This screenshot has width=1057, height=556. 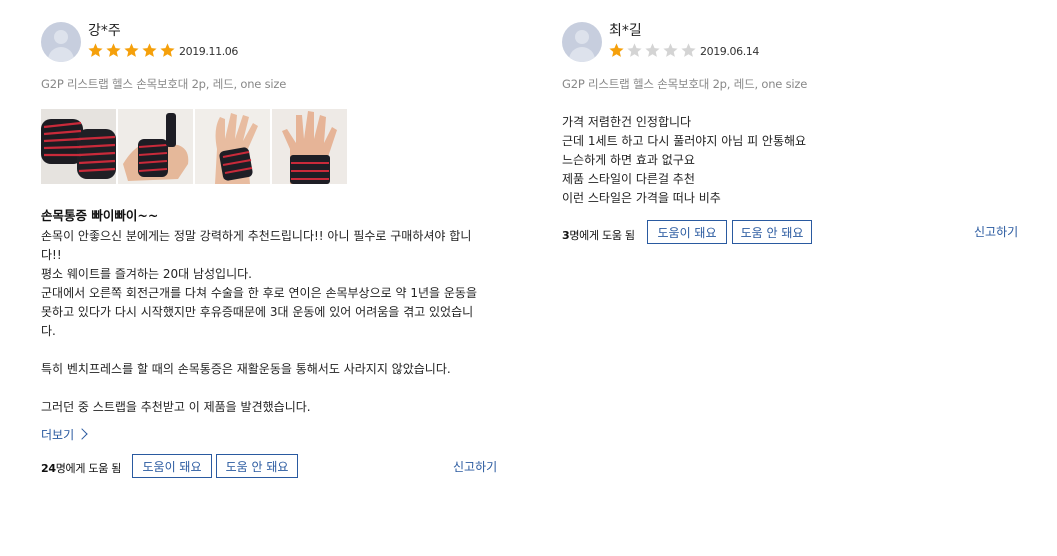 I want to click on review-content-line: 근데 1세트 하고 다시 풀러야지 아님 피 안통해요, so click(x=684, y=141).